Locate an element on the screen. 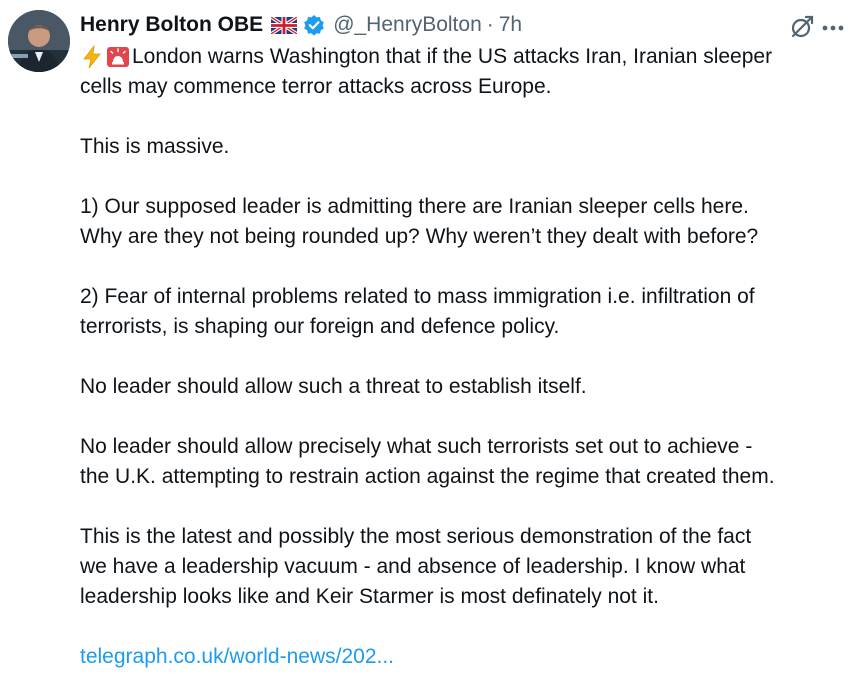  high-voltage-emoji is located at coordinates (92, 57).